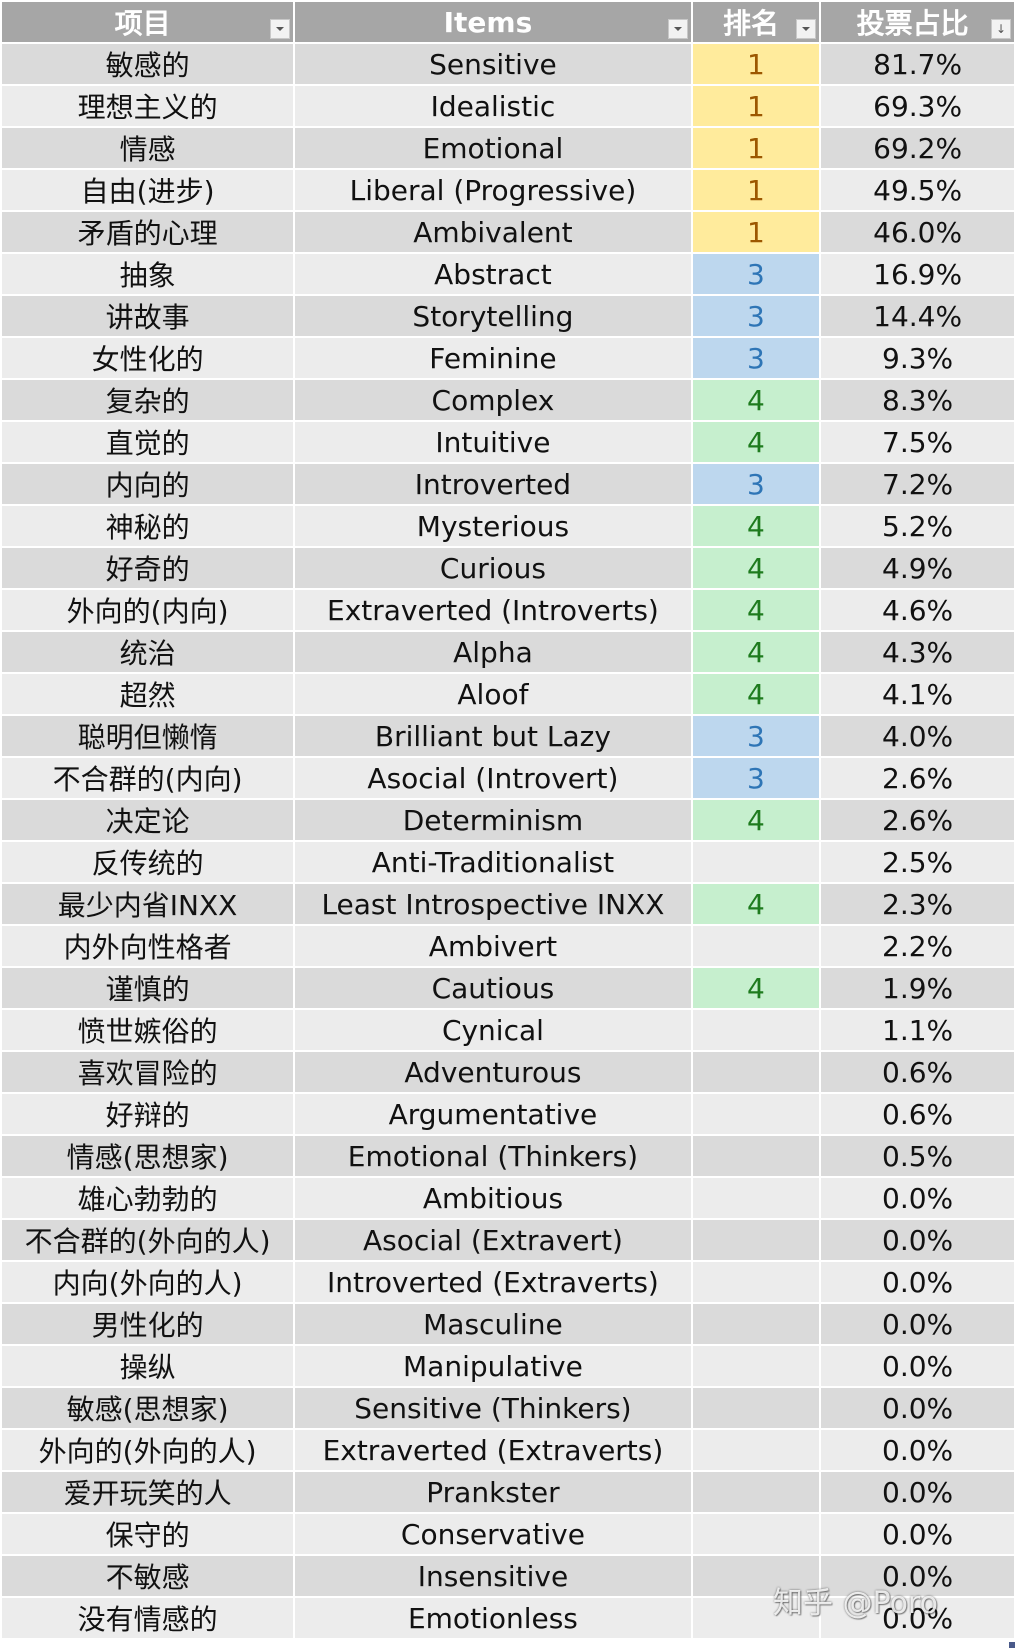 This screenshot has width=1018, height=1652. Describe the element at coordinates (148, 64) in the screenshot. I see `cell-item-cn: 敏感的` at that location.